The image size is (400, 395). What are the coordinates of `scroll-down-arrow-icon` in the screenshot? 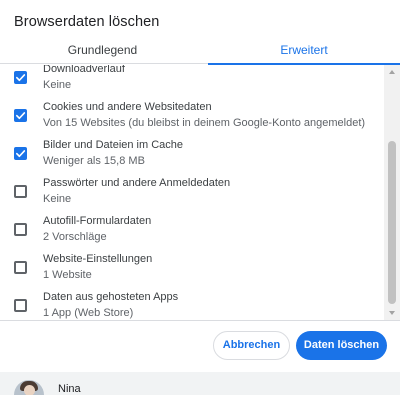 It's located at (392, 313).